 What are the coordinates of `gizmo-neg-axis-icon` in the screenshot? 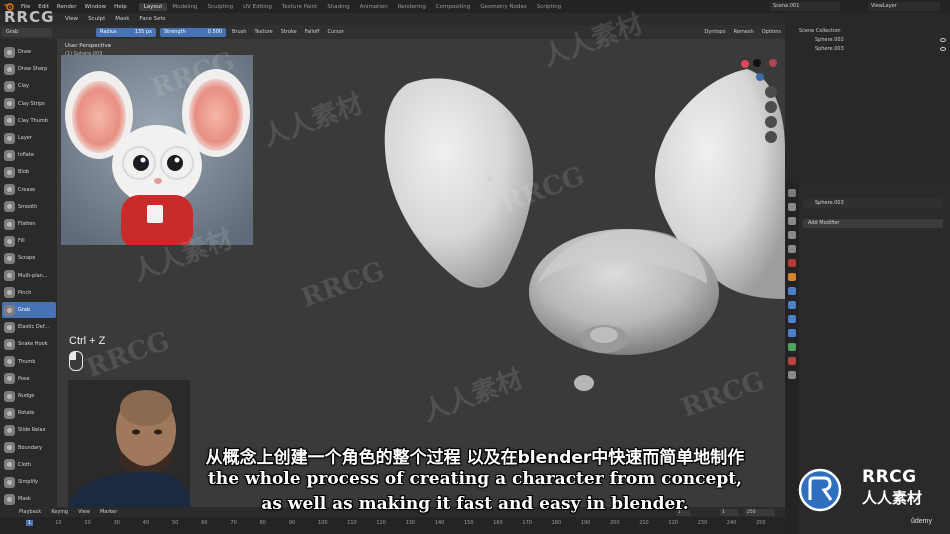 It's located at (760, 77).